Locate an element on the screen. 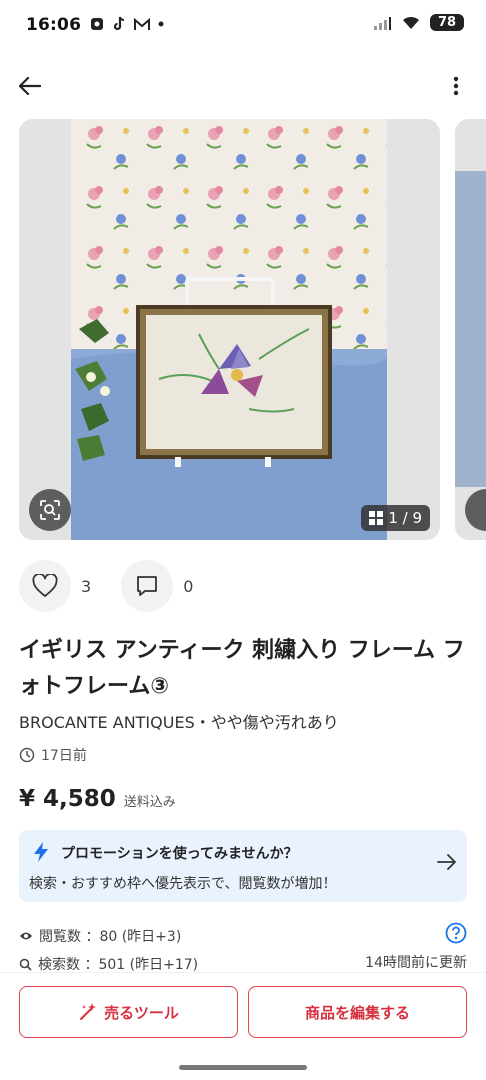 The height and width of the screenshot is (1080, 486). notification-icons is located at coordinates (127, 24).